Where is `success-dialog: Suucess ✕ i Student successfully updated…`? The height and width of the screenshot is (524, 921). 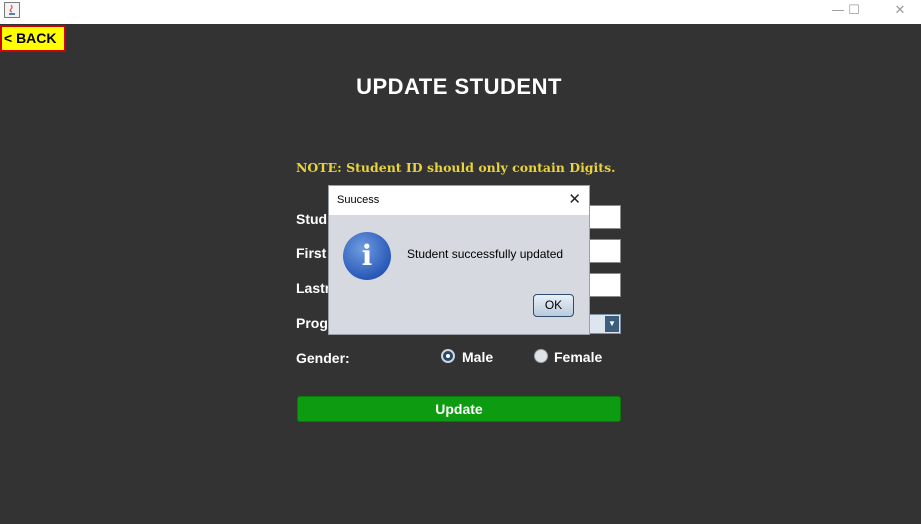 success-dialog: Suucess ✕ i Student successfully updated… is located at coordinates (459, 260).